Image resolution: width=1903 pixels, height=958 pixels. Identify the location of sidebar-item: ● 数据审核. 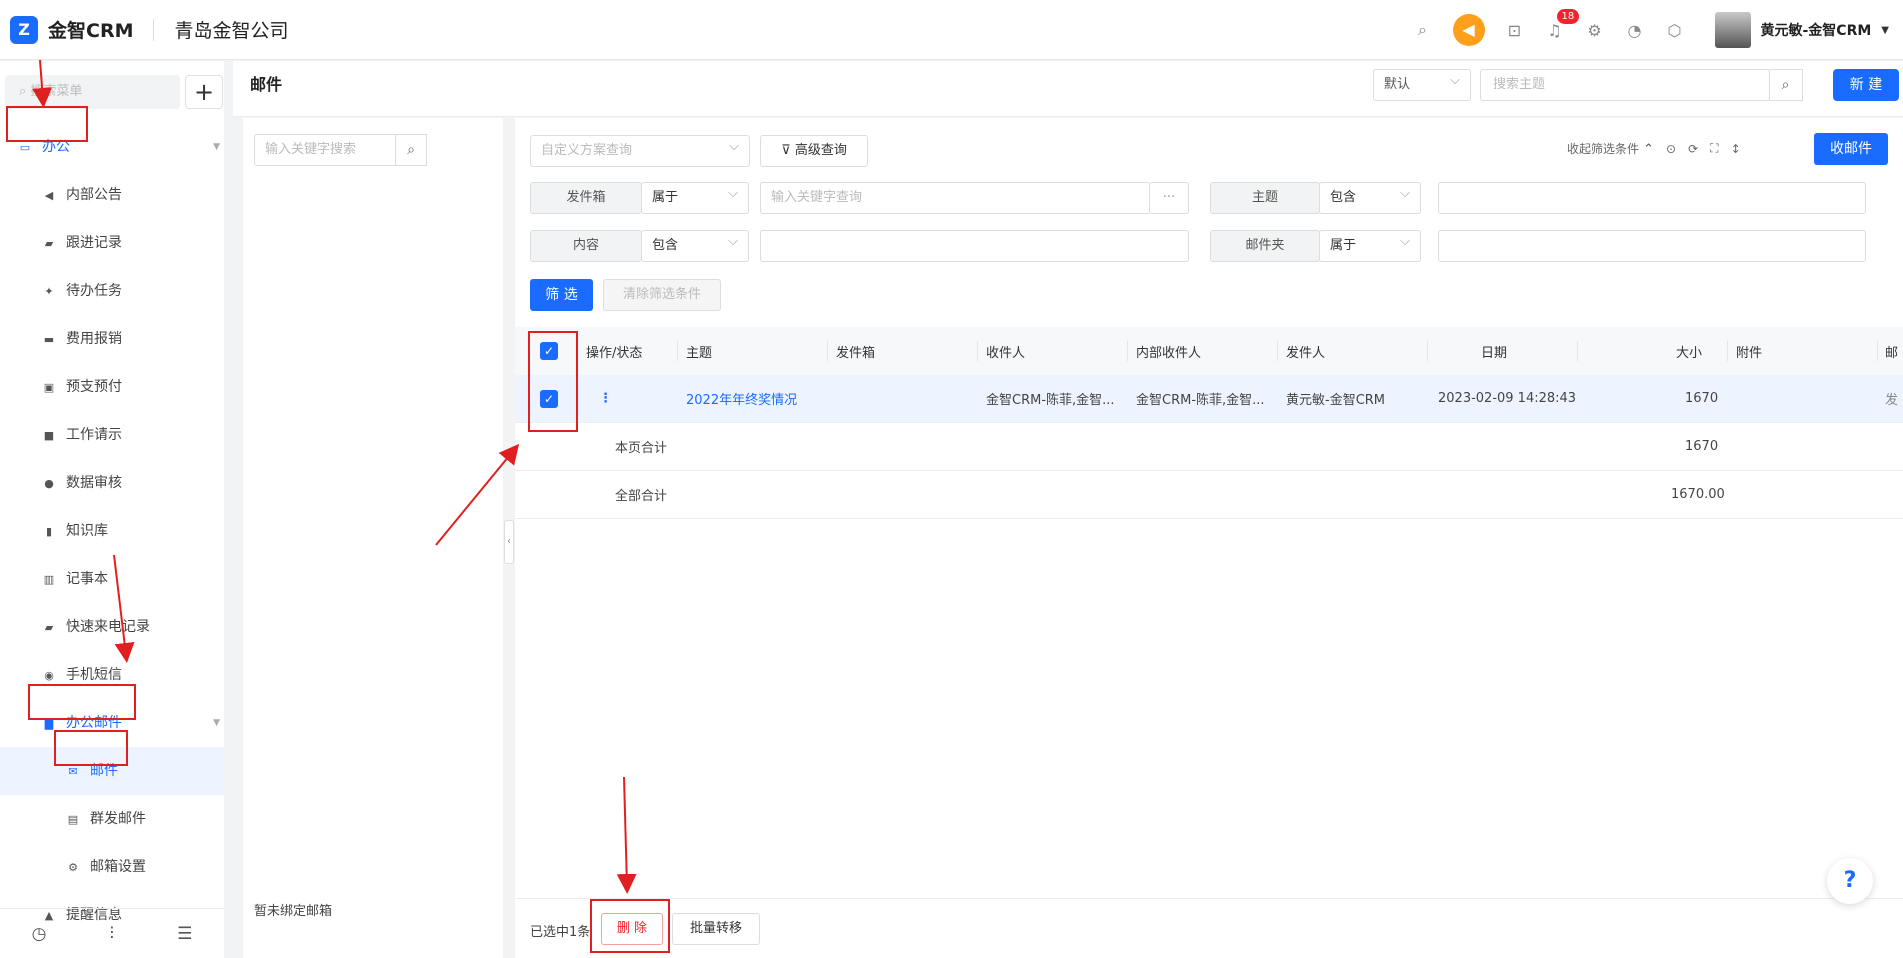
(112, 483).